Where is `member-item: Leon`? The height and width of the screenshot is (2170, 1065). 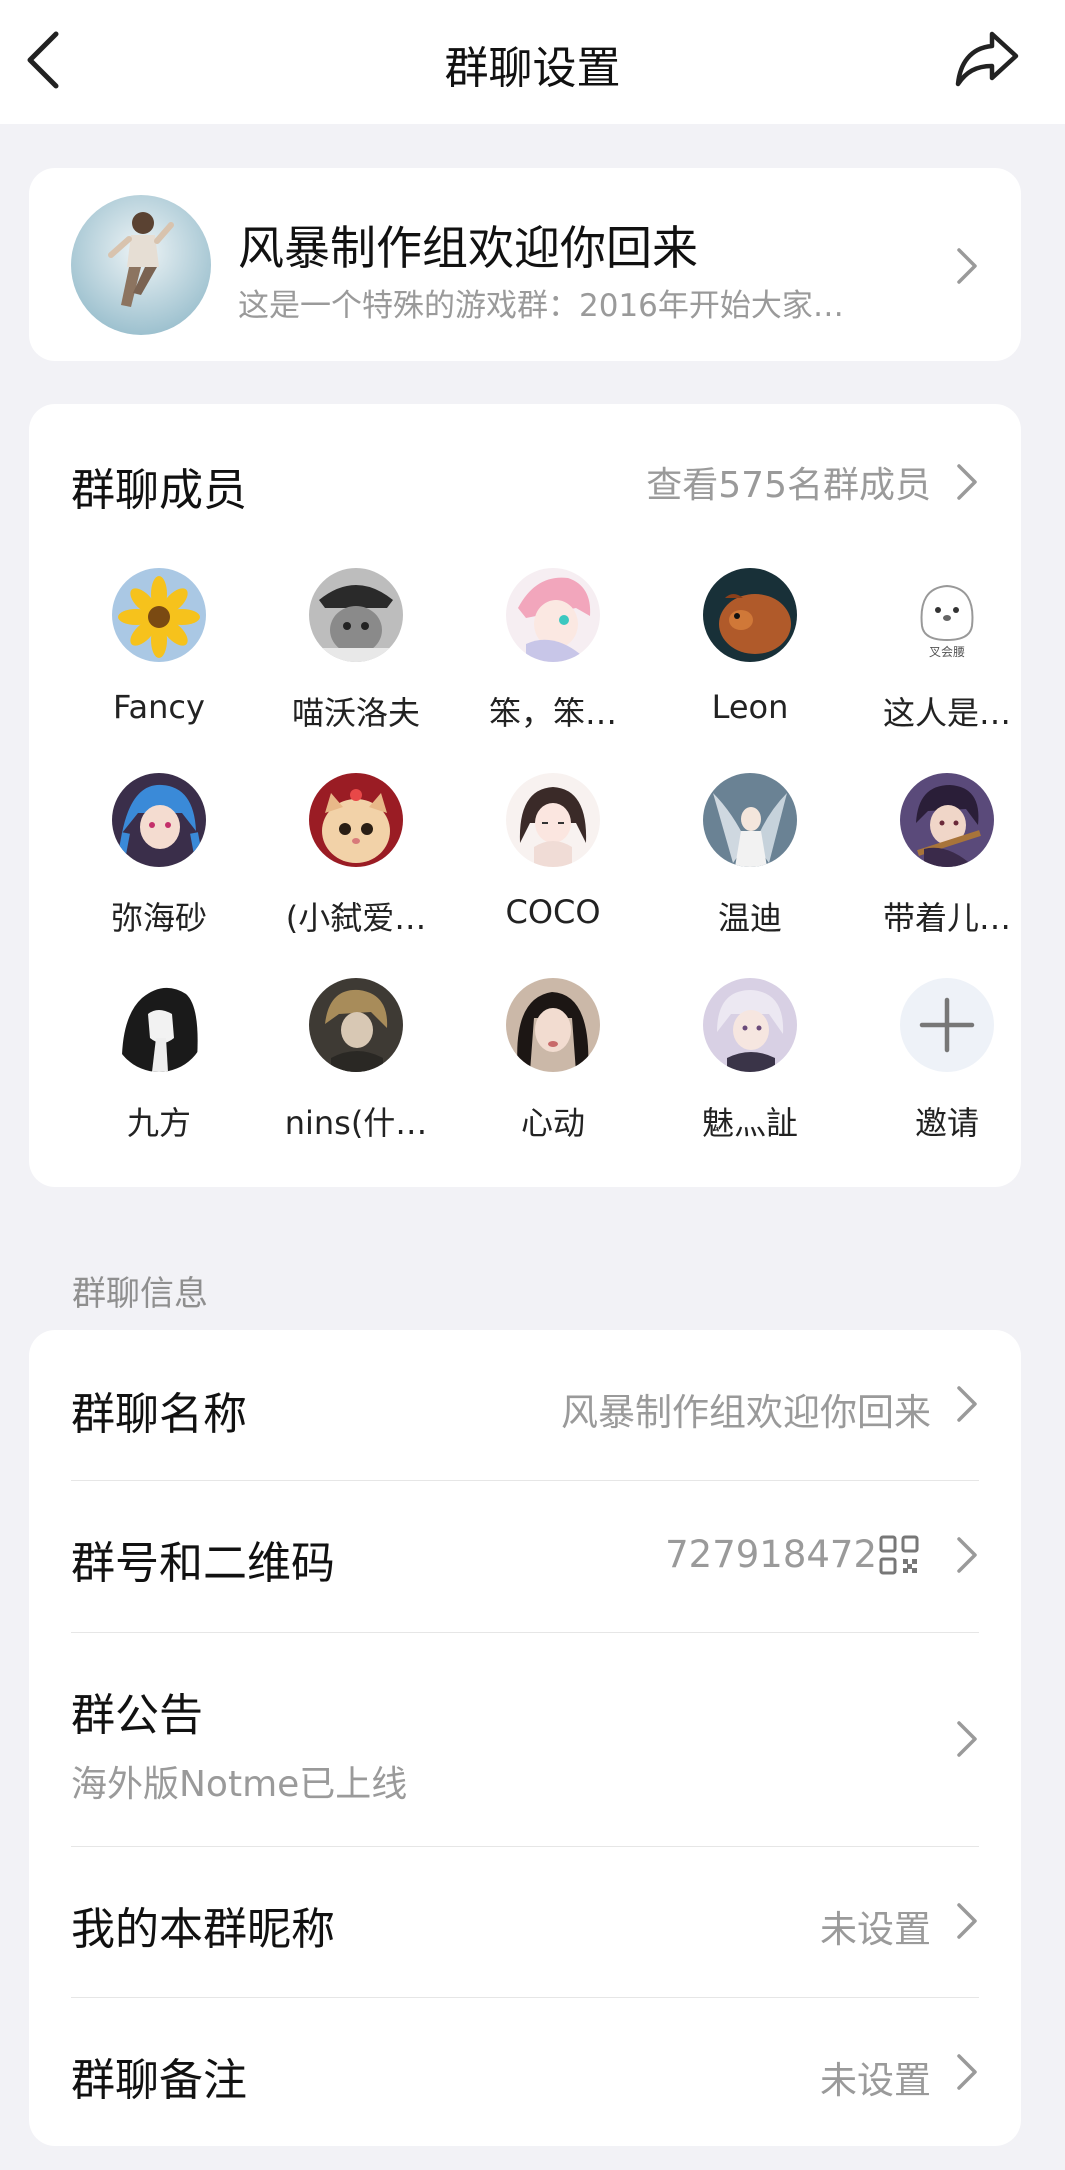 member-item: Leon is located at coordinates (750, 658).